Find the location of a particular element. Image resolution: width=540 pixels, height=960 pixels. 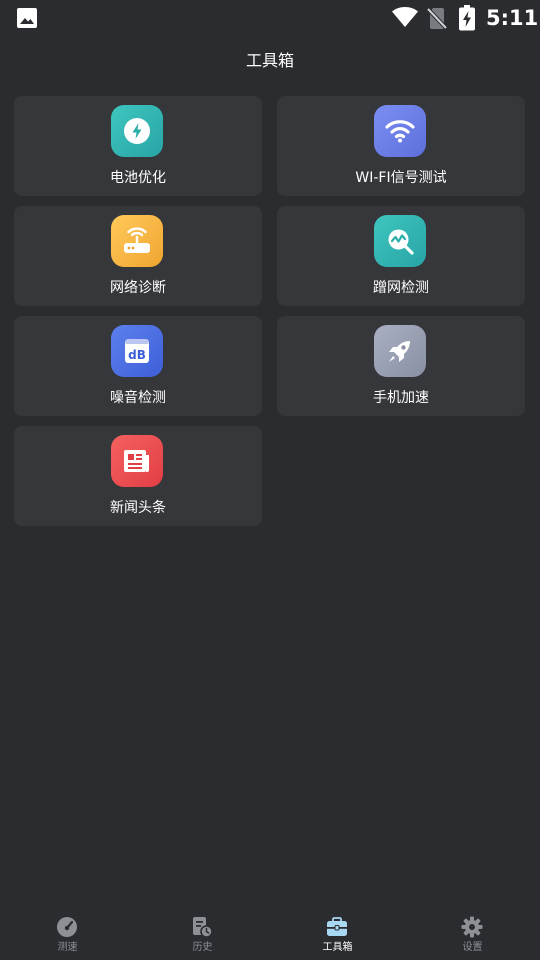

page-title: 工具箱 is located at coordinates (269, 60).